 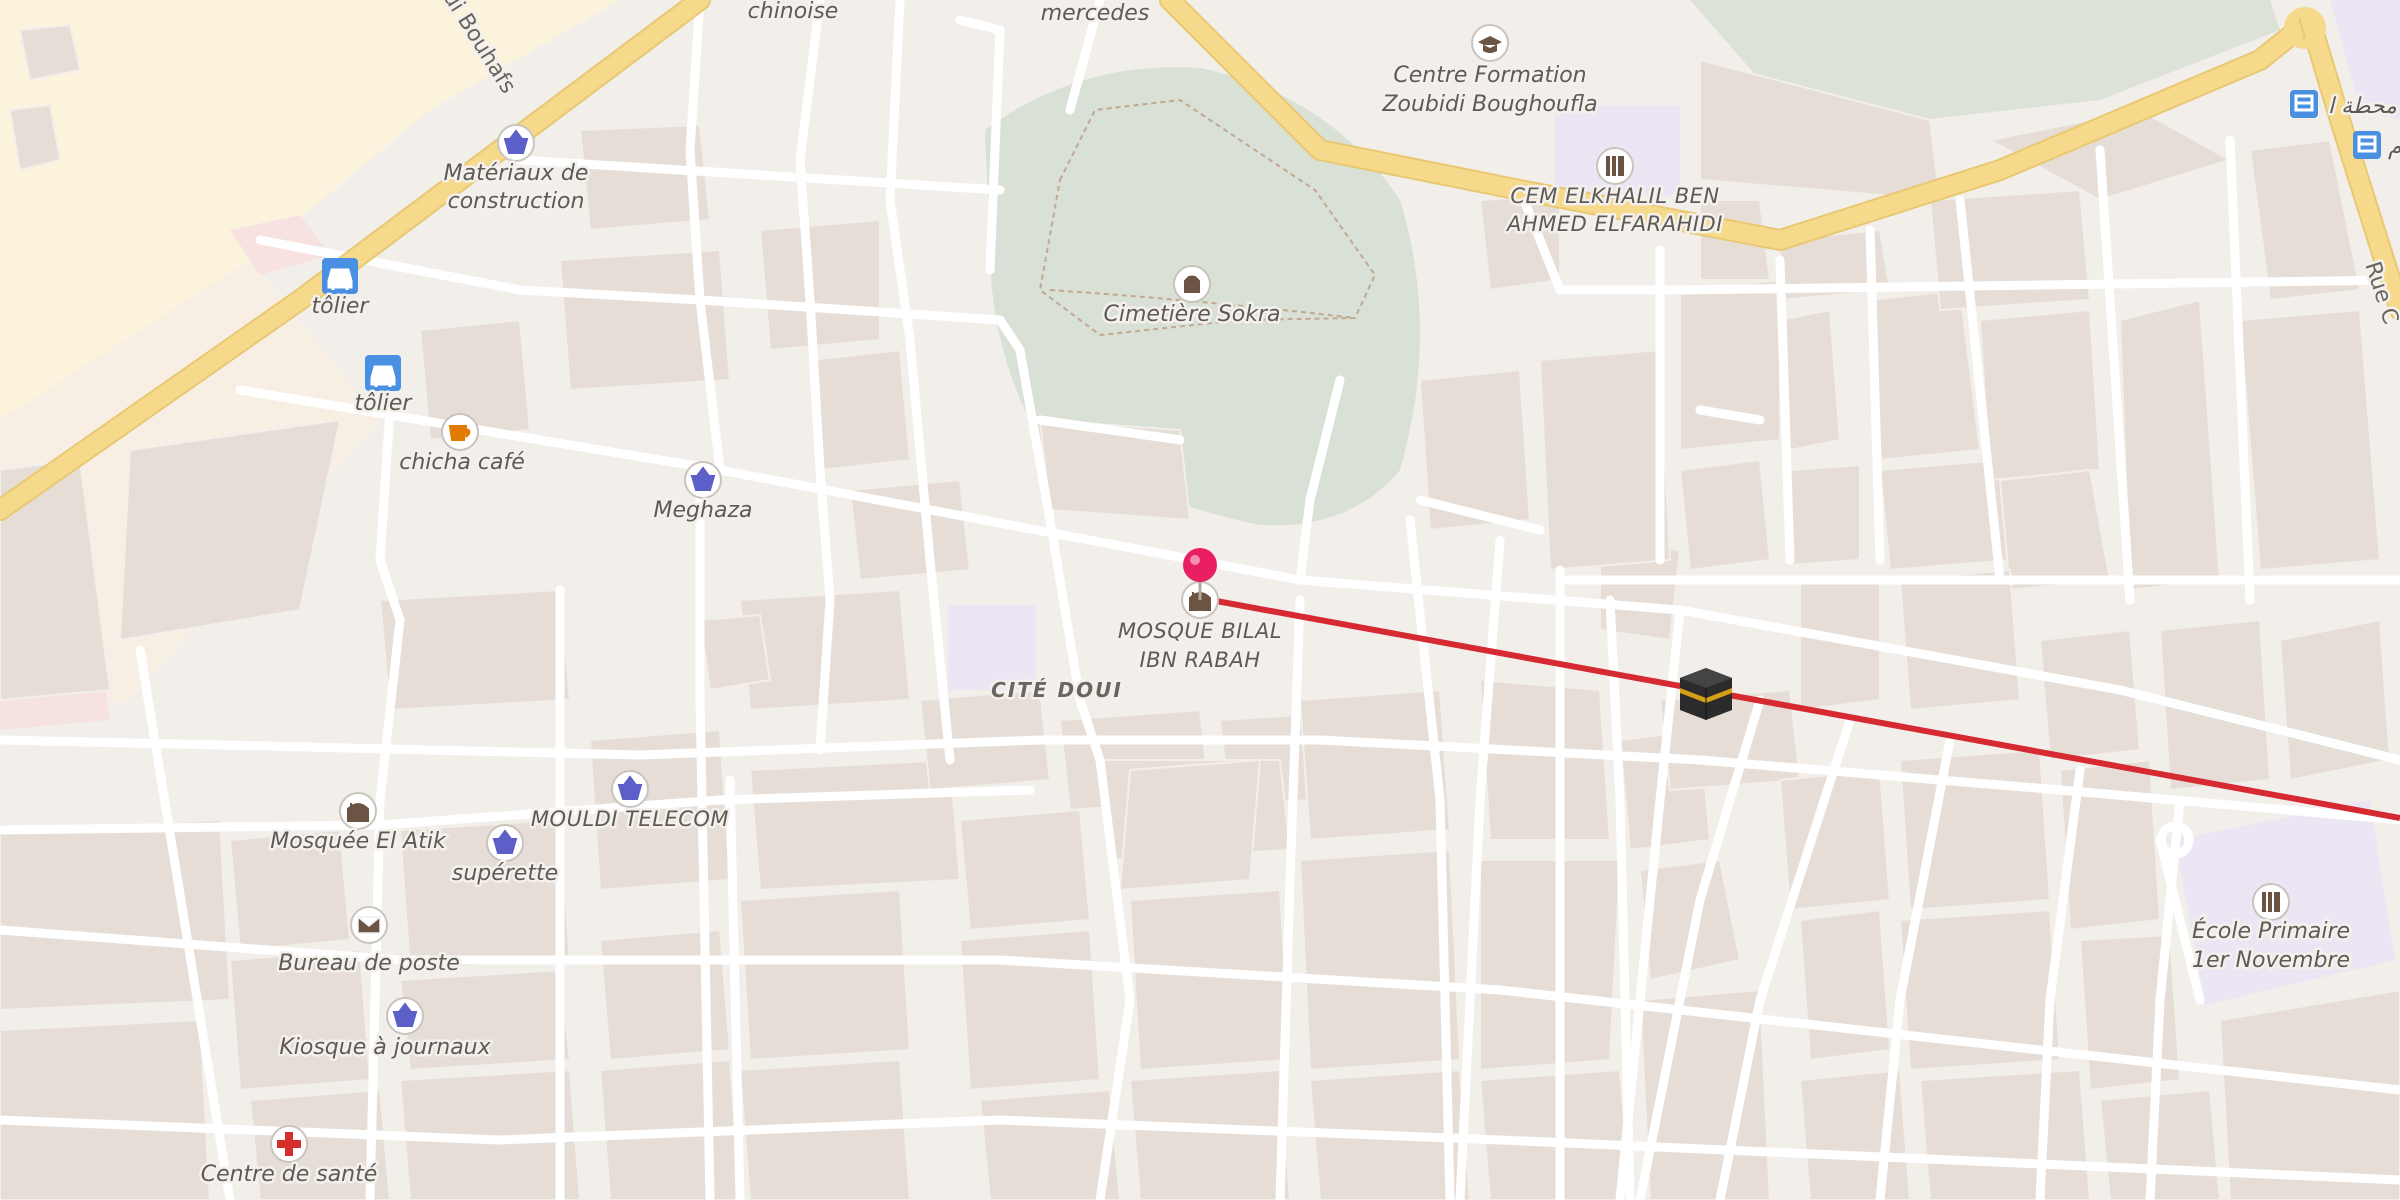 What do you see at coordinates (341, 306) in the screenshot?
I see `poi-label-tolier-1: tôlier` at bounding box center [341, 306].